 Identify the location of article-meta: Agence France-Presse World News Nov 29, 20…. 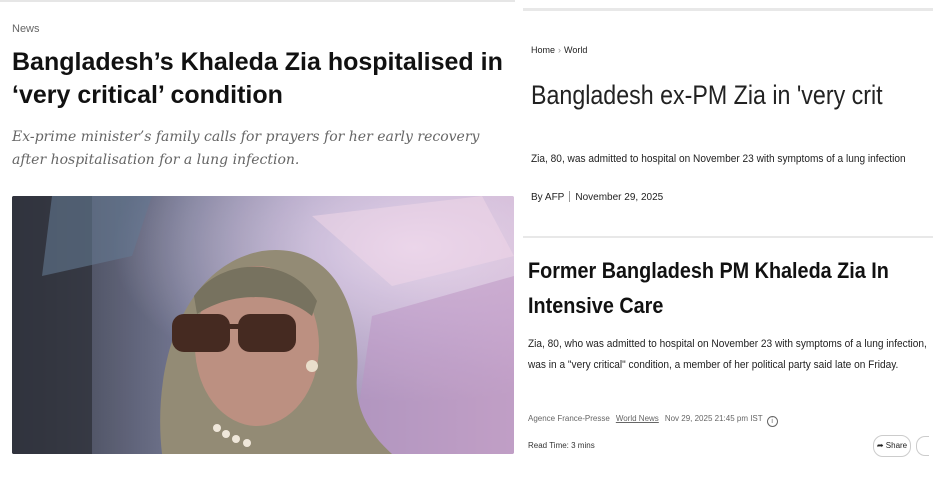
(653, 420).